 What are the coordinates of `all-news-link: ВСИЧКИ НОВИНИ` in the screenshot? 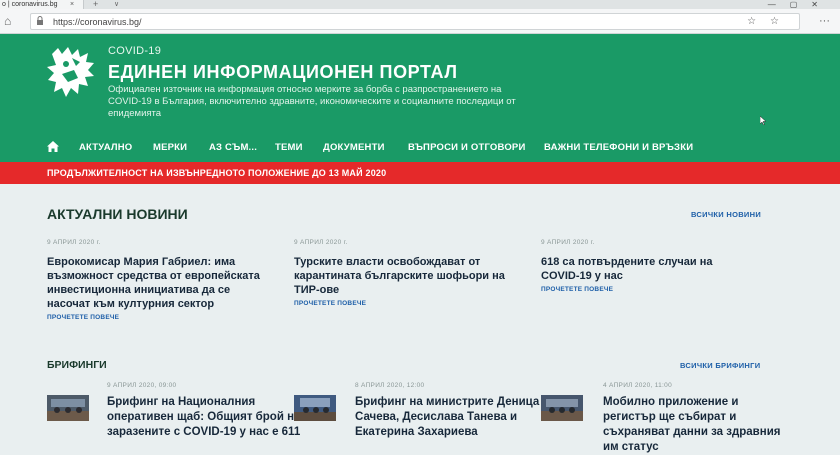 It's located at (726, 214).